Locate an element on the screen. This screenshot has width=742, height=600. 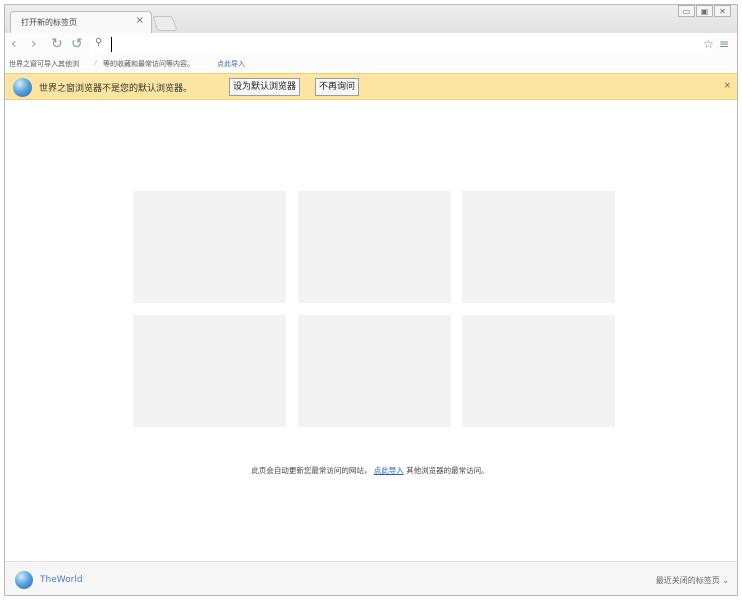
address-bar: ⚲ is located at coordinates (401, 45).